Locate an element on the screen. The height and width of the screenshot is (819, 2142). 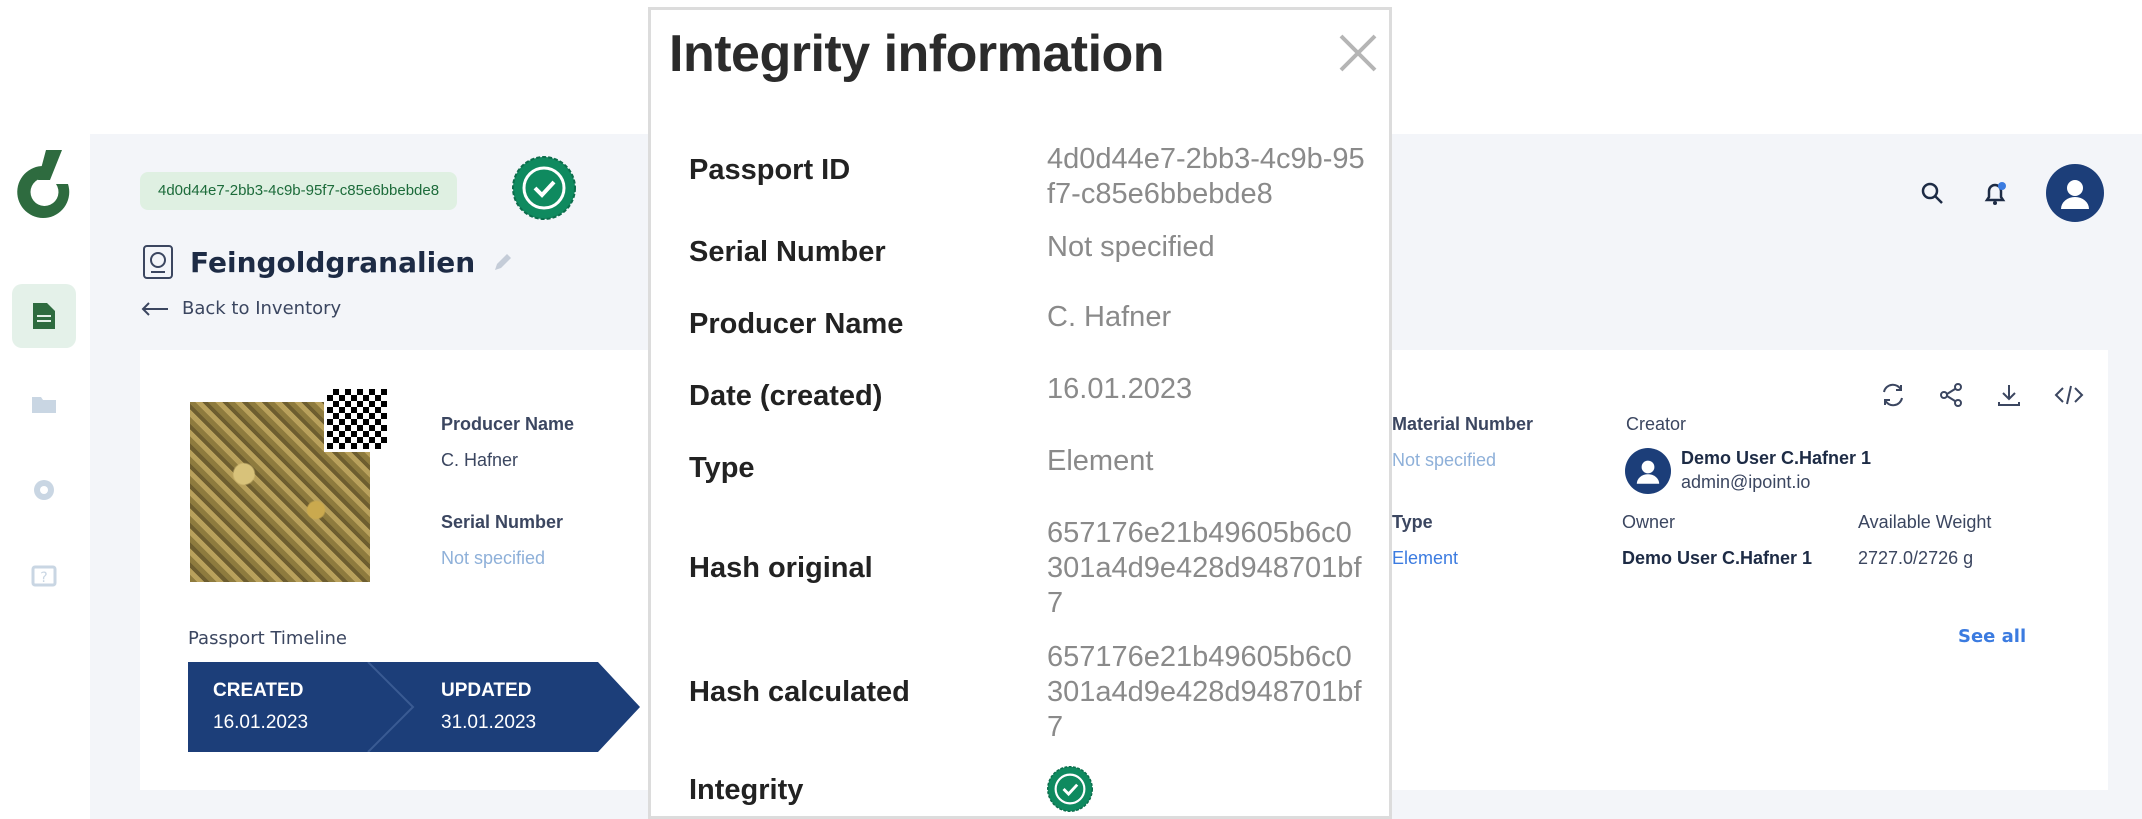
sidebar-item-help: ? is located at coordinates (44, 578).